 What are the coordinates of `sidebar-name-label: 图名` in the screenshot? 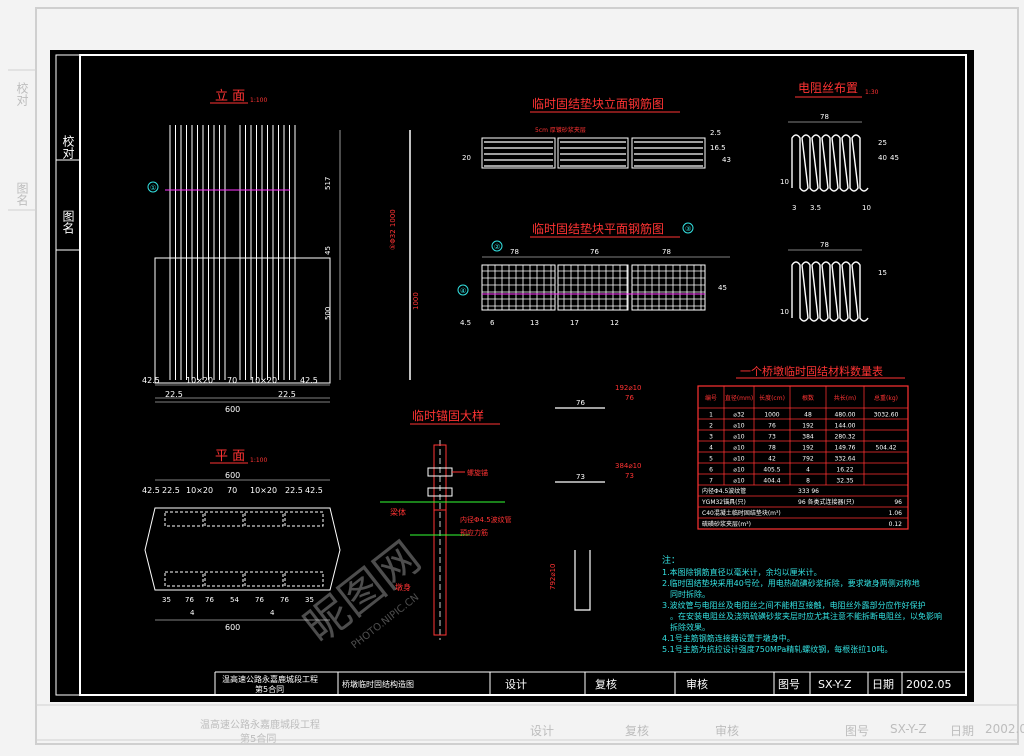 It's located at (68, 222).